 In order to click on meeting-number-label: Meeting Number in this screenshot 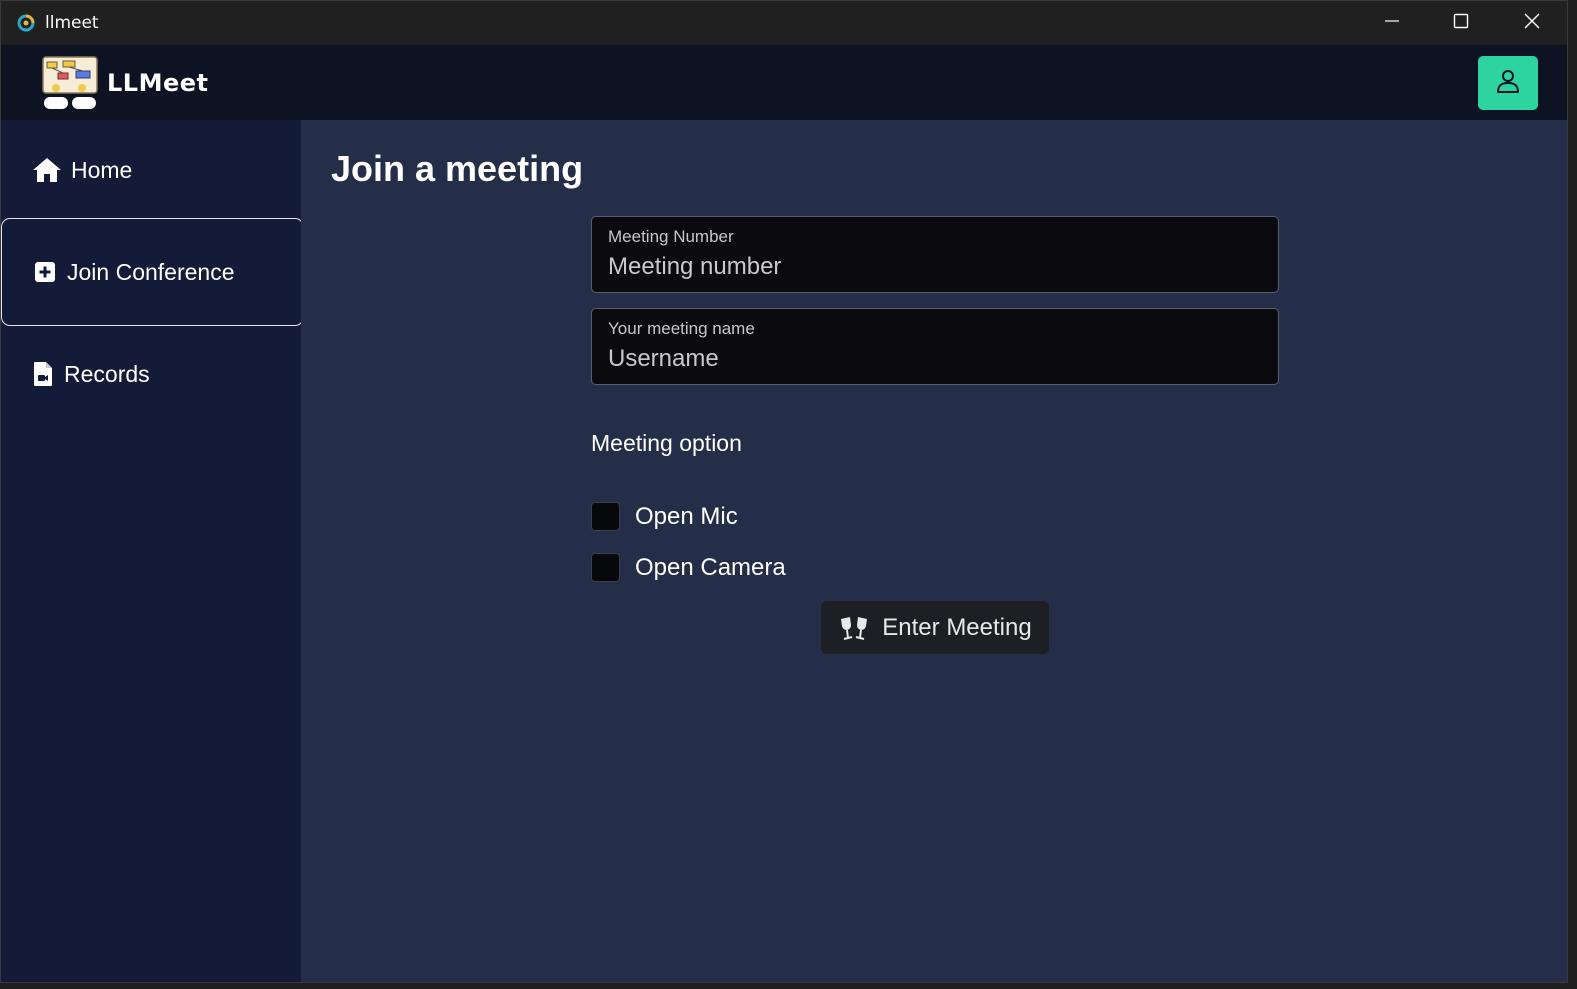, I will do `click(671, 236)`.